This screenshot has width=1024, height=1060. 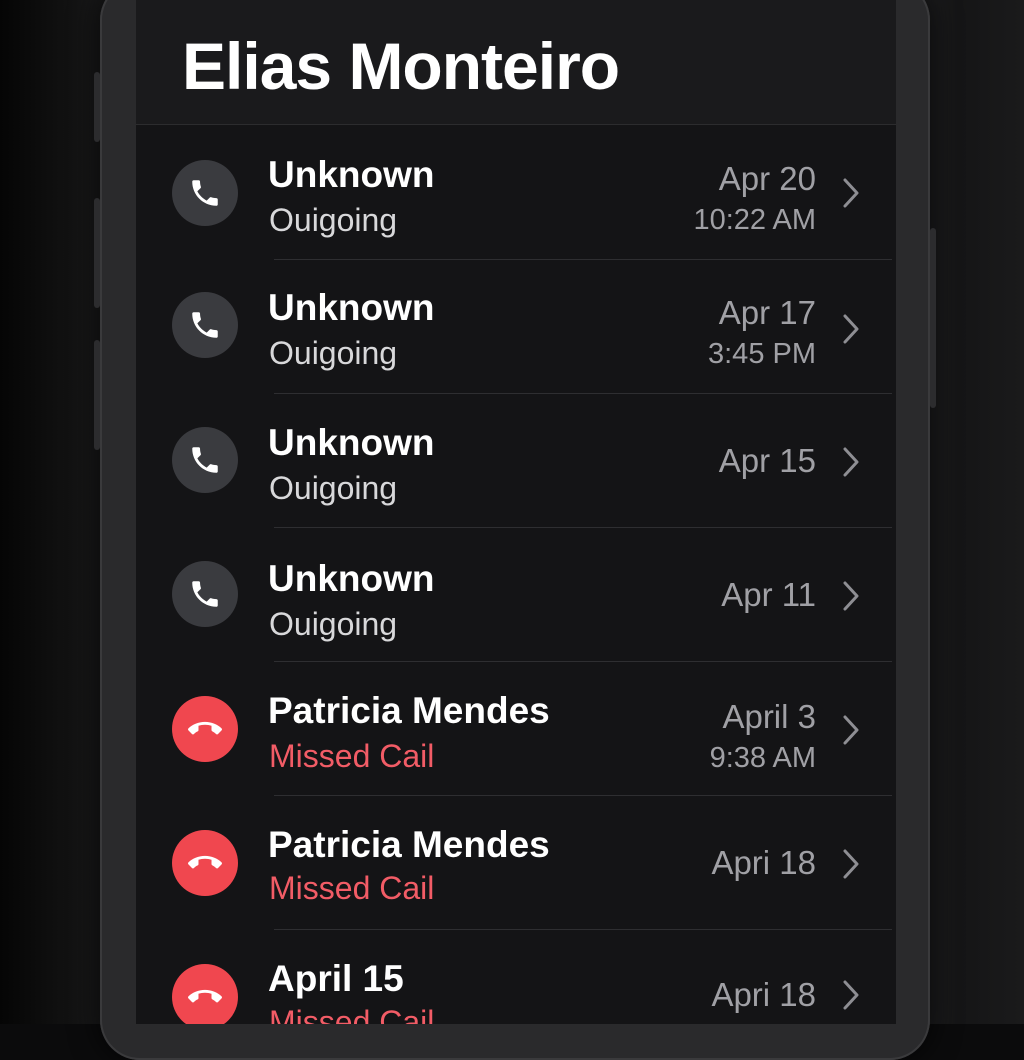 What do you see at coordinates (767, 312) in the screenshot?
I see `call-date: Apr 17` at bounding box center [767, 312].